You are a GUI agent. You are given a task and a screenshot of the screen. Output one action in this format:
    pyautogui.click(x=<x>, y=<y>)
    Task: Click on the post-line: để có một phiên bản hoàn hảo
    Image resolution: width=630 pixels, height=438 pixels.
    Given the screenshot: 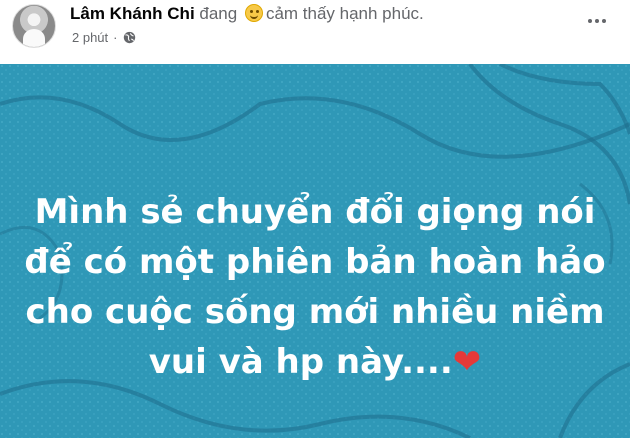 What is the action you would take?
    pyautogui.click(x=315, y=262)
    